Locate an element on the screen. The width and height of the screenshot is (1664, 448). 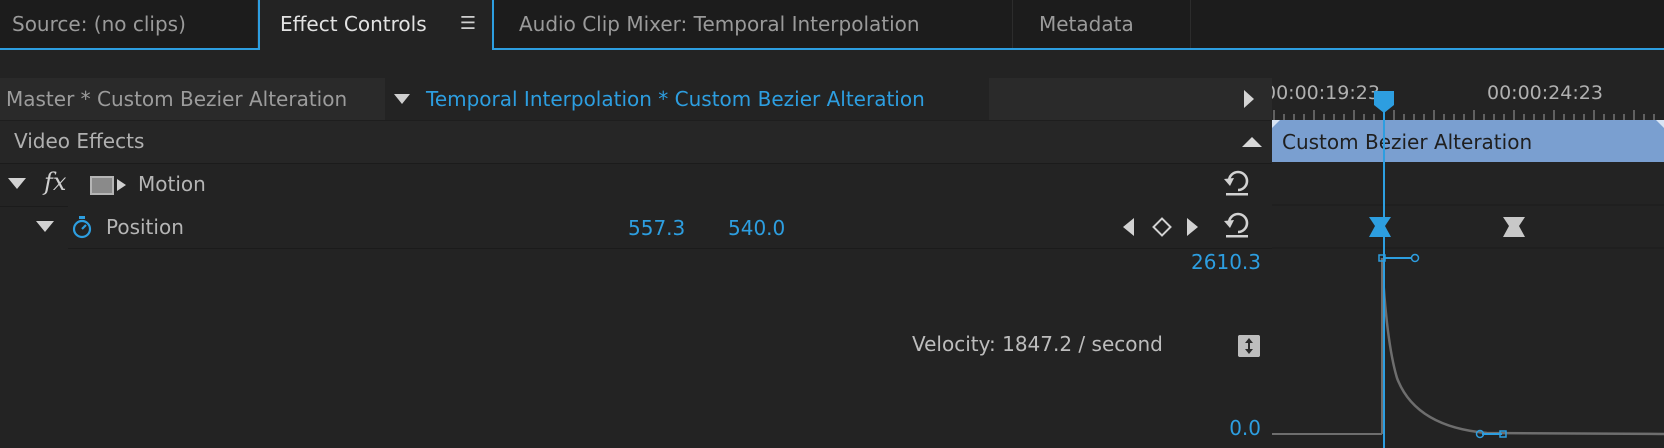
tab-audio-clip-mixer-label: Audio Clip Mixer: Temporal Interpolation is located at coordinates (719, 24).